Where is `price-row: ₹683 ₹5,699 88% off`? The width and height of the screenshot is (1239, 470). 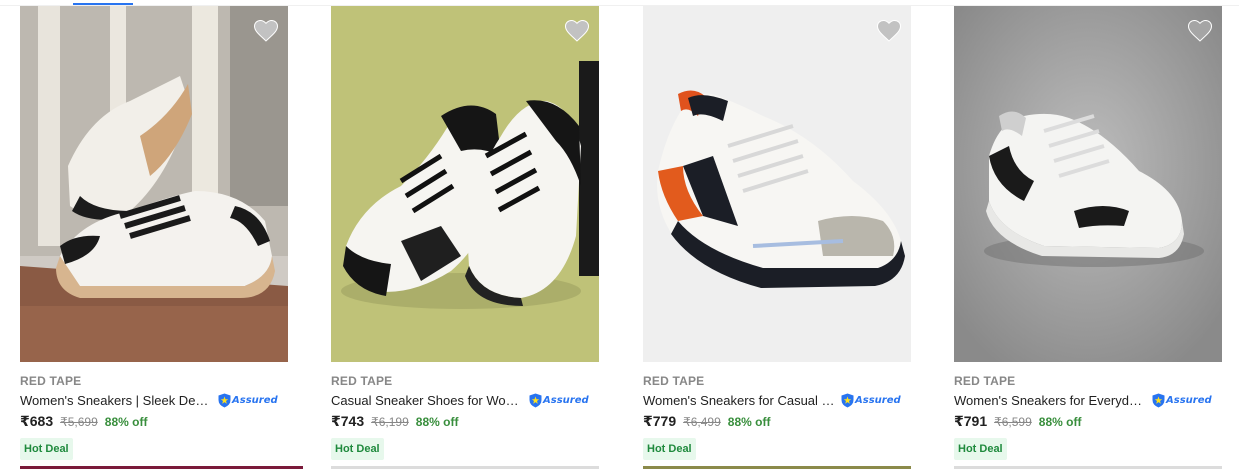
price-row: ₹683 ₹5,699 88% off is located at coordinates (83, 422).